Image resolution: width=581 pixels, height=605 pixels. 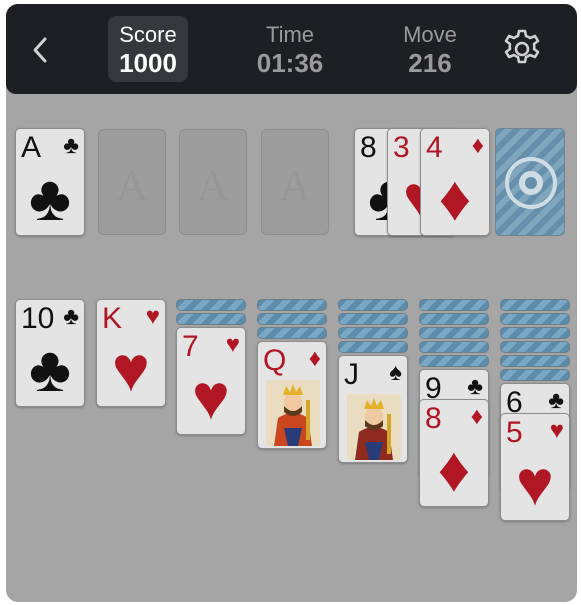 I want to click on card-rank: 10, so click(x=38, y=318).